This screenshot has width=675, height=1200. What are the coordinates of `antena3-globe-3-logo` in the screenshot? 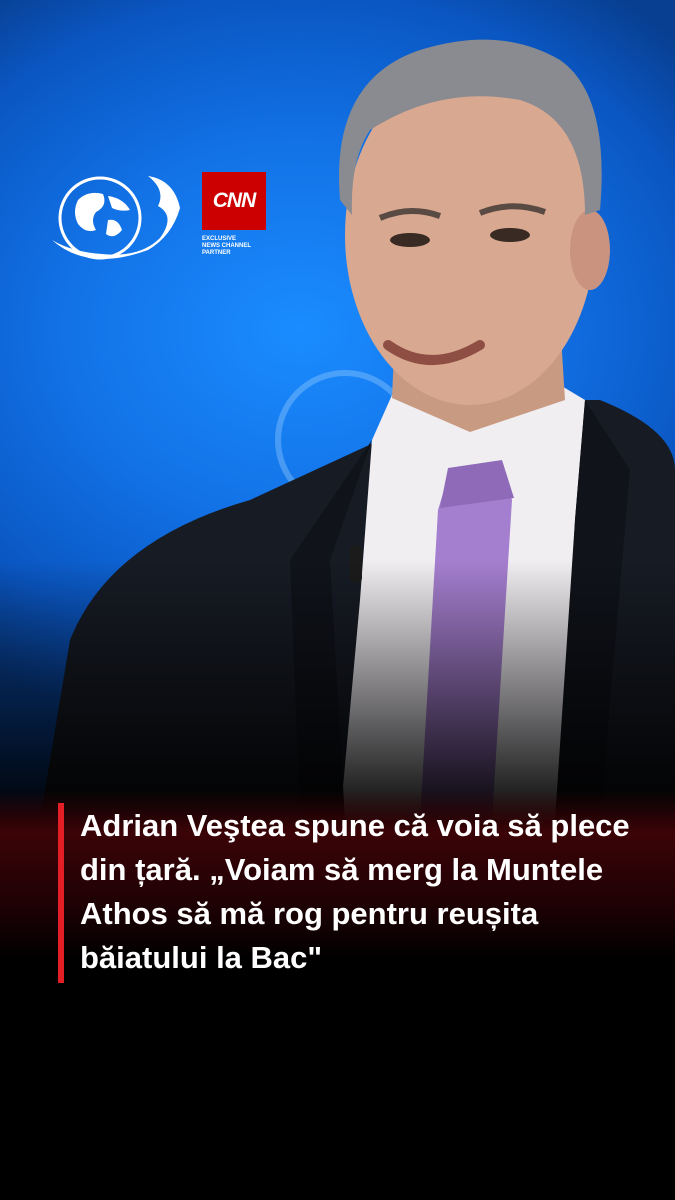 It's located at (116, 218).